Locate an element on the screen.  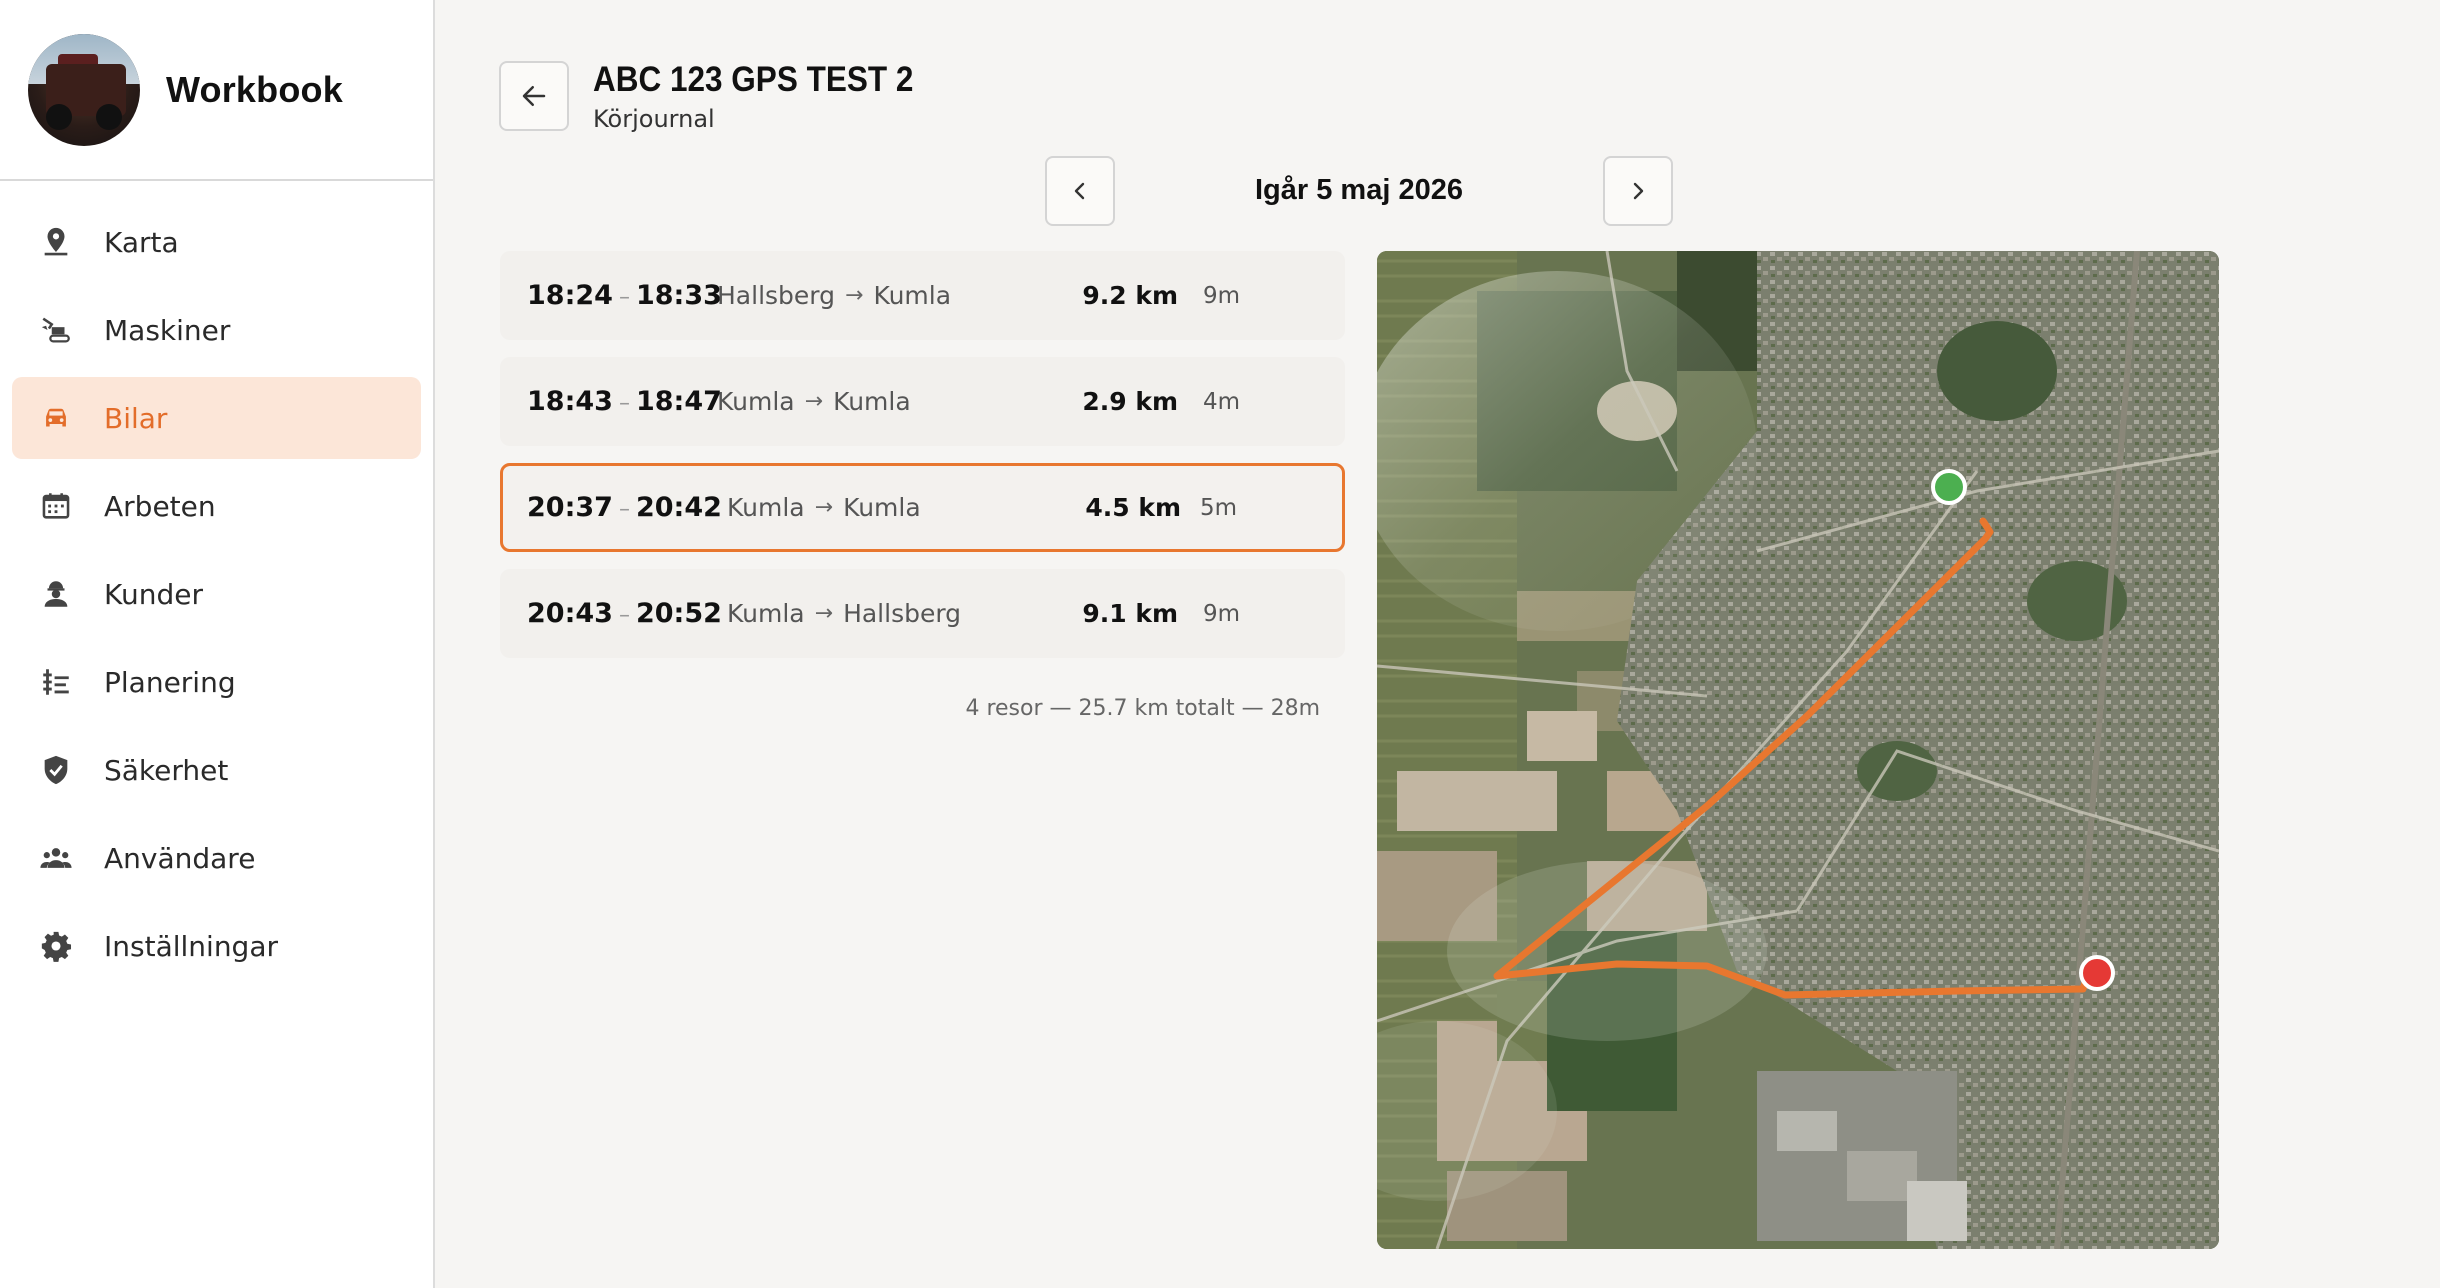
trip-duration: 4m is located at coordinates (1222, 401).